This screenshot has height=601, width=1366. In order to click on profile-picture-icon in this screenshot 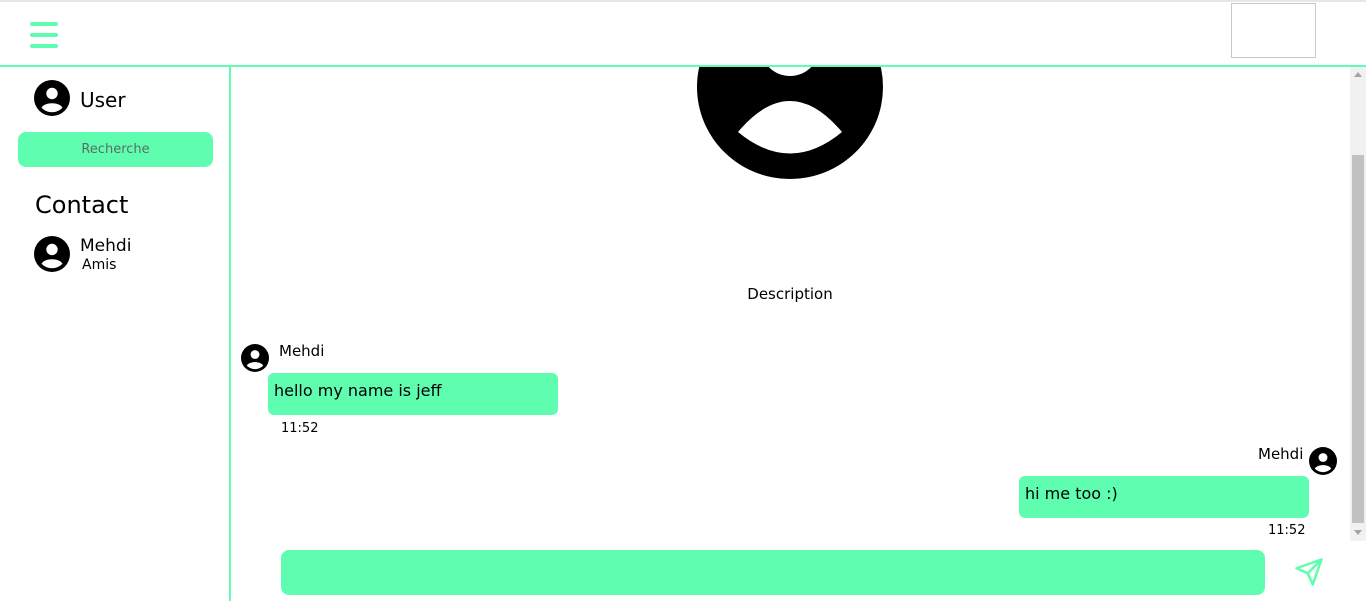, I will do `click(790, 123)`.